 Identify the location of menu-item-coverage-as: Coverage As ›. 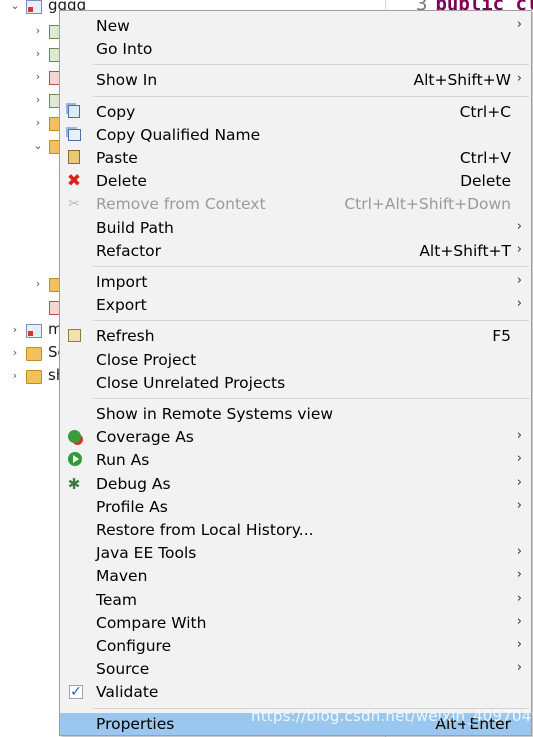
(295, 437).